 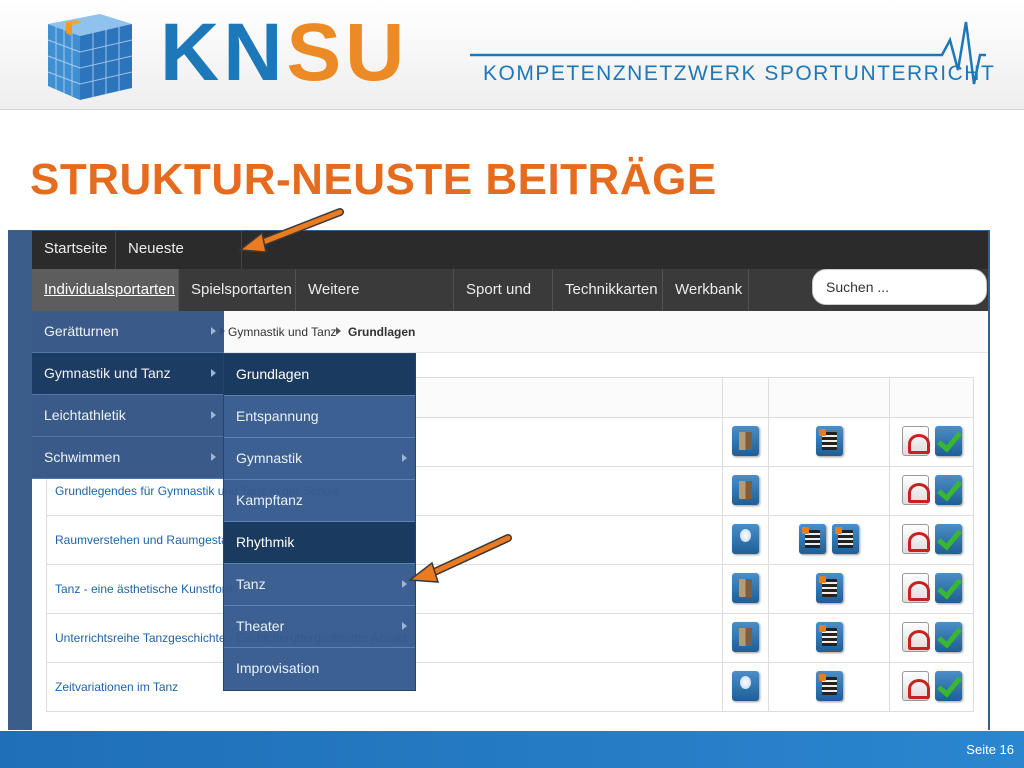 What do you see at coordinates (319, 459) in the screenshot?
I see `submenu-item-gymnastik: Gymnastik` at bounding box center [319, 459].